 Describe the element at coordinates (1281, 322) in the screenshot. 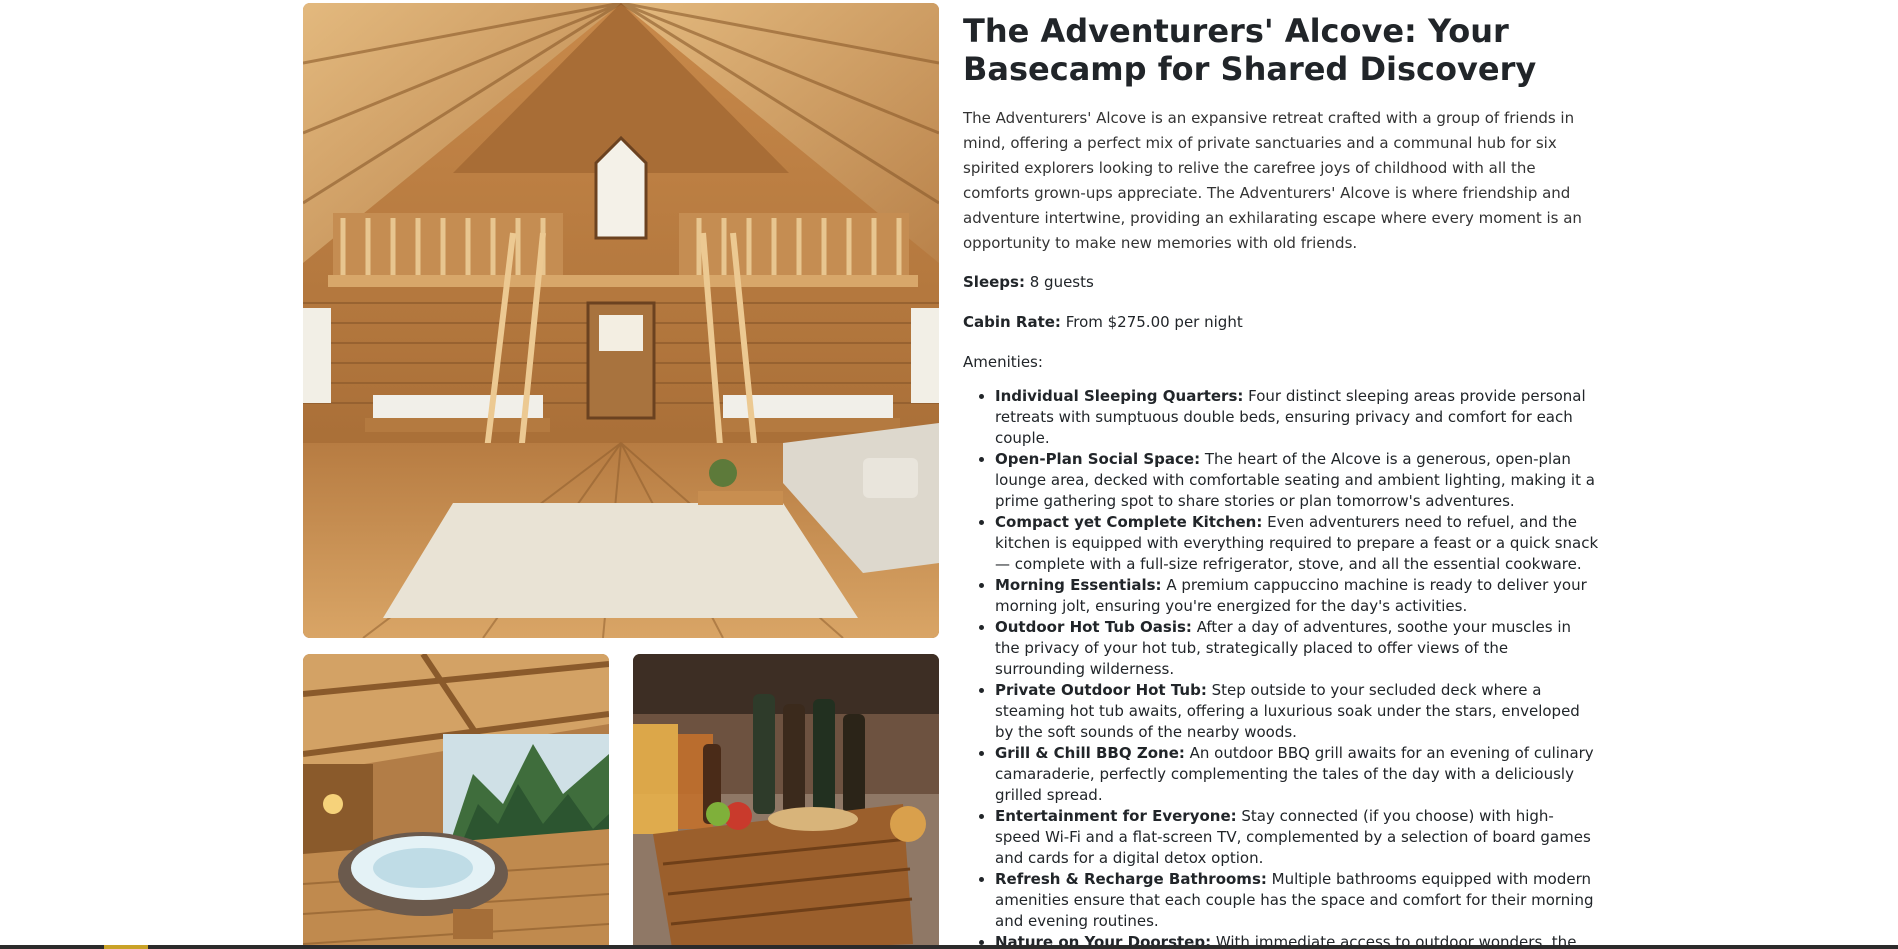

I see `rate-info: Cabin Rate: From $275.00 per night` at that location.